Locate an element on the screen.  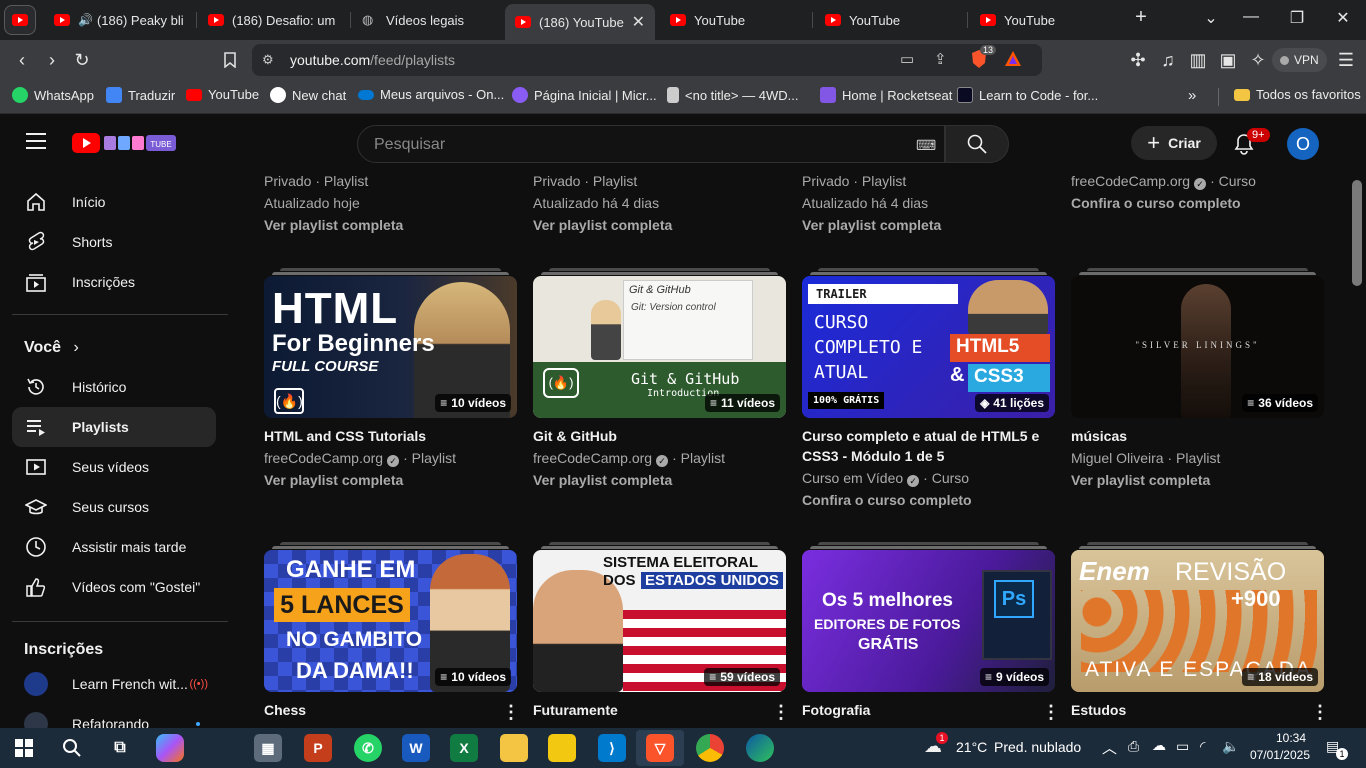
brave-rewards-icon is located at coordinates (1013, 61).